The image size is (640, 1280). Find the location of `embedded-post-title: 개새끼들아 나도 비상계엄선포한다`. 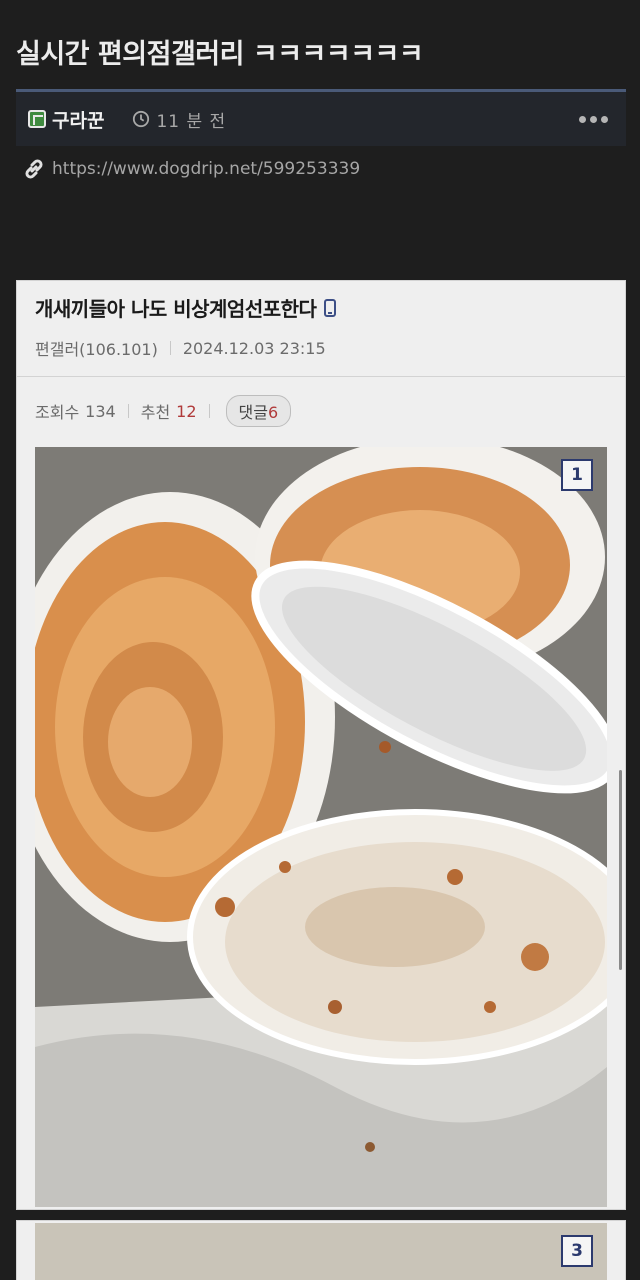

embedded-post-title: 개새끼들아 나도 비상계엄선포한다 is located at coordinates (321, 307).